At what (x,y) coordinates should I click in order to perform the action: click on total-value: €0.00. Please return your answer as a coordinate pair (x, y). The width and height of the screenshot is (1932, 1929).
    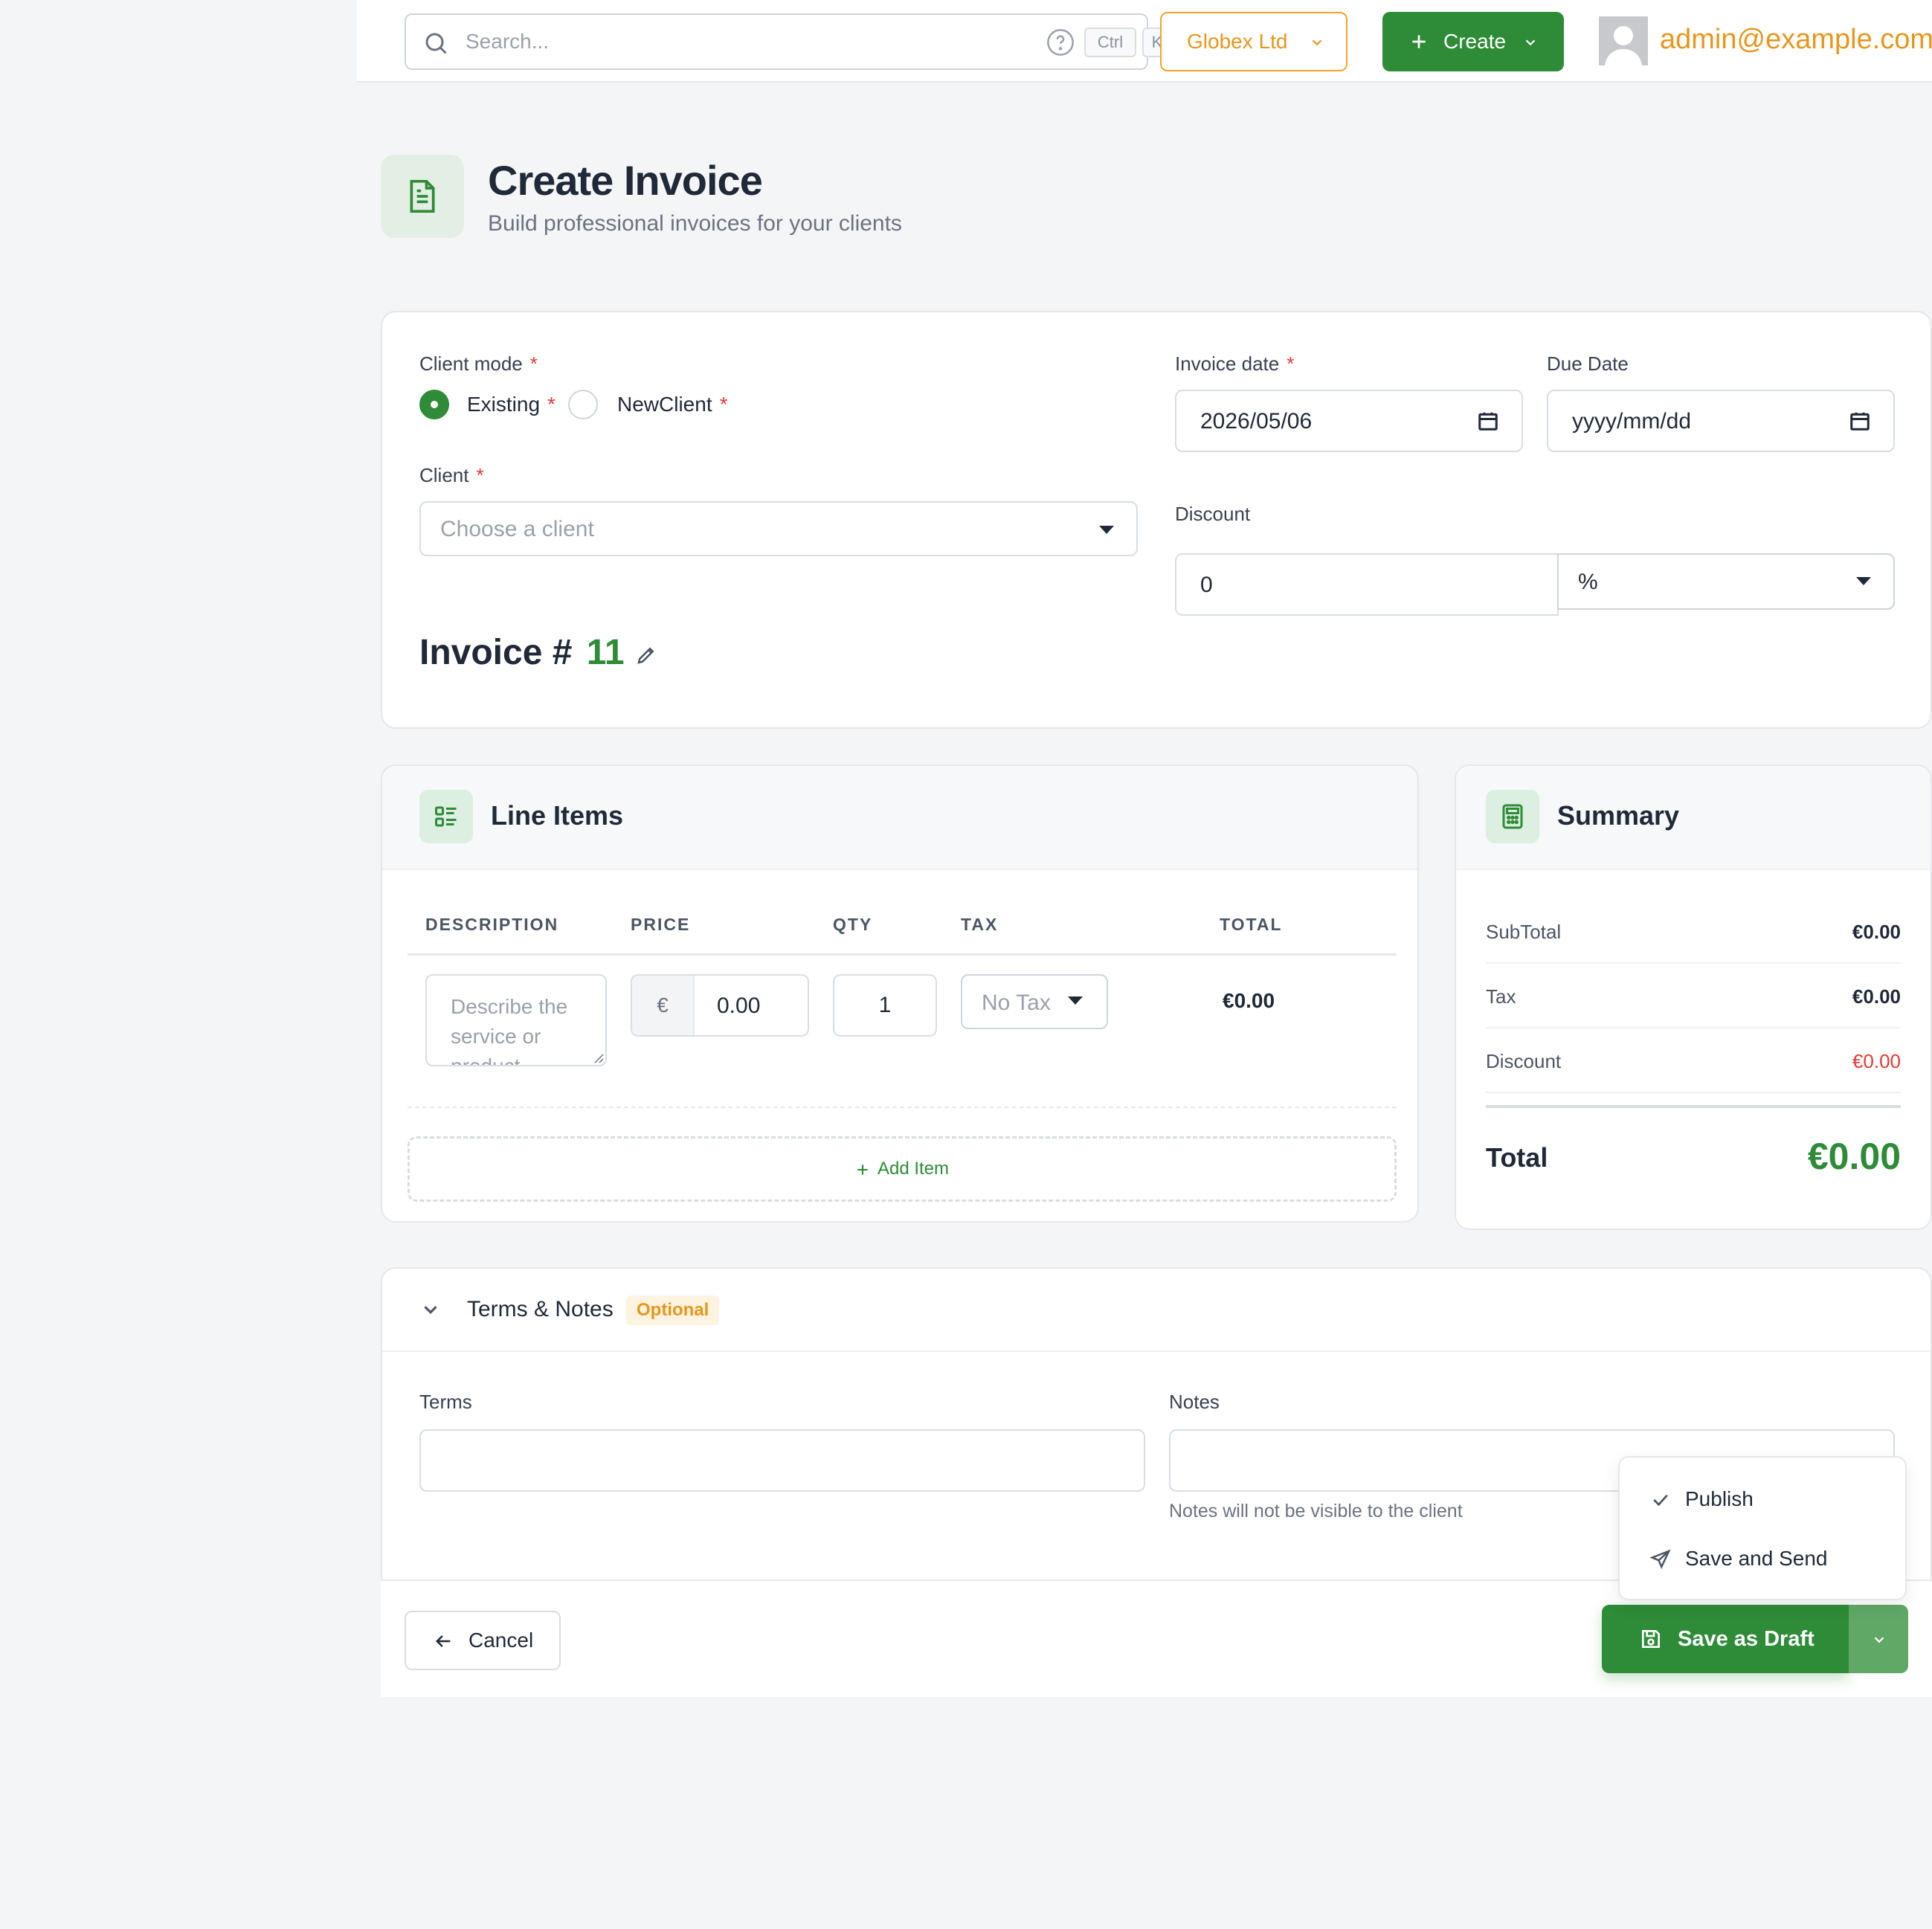
    Looking at the image, I should click on (1854, 1157).